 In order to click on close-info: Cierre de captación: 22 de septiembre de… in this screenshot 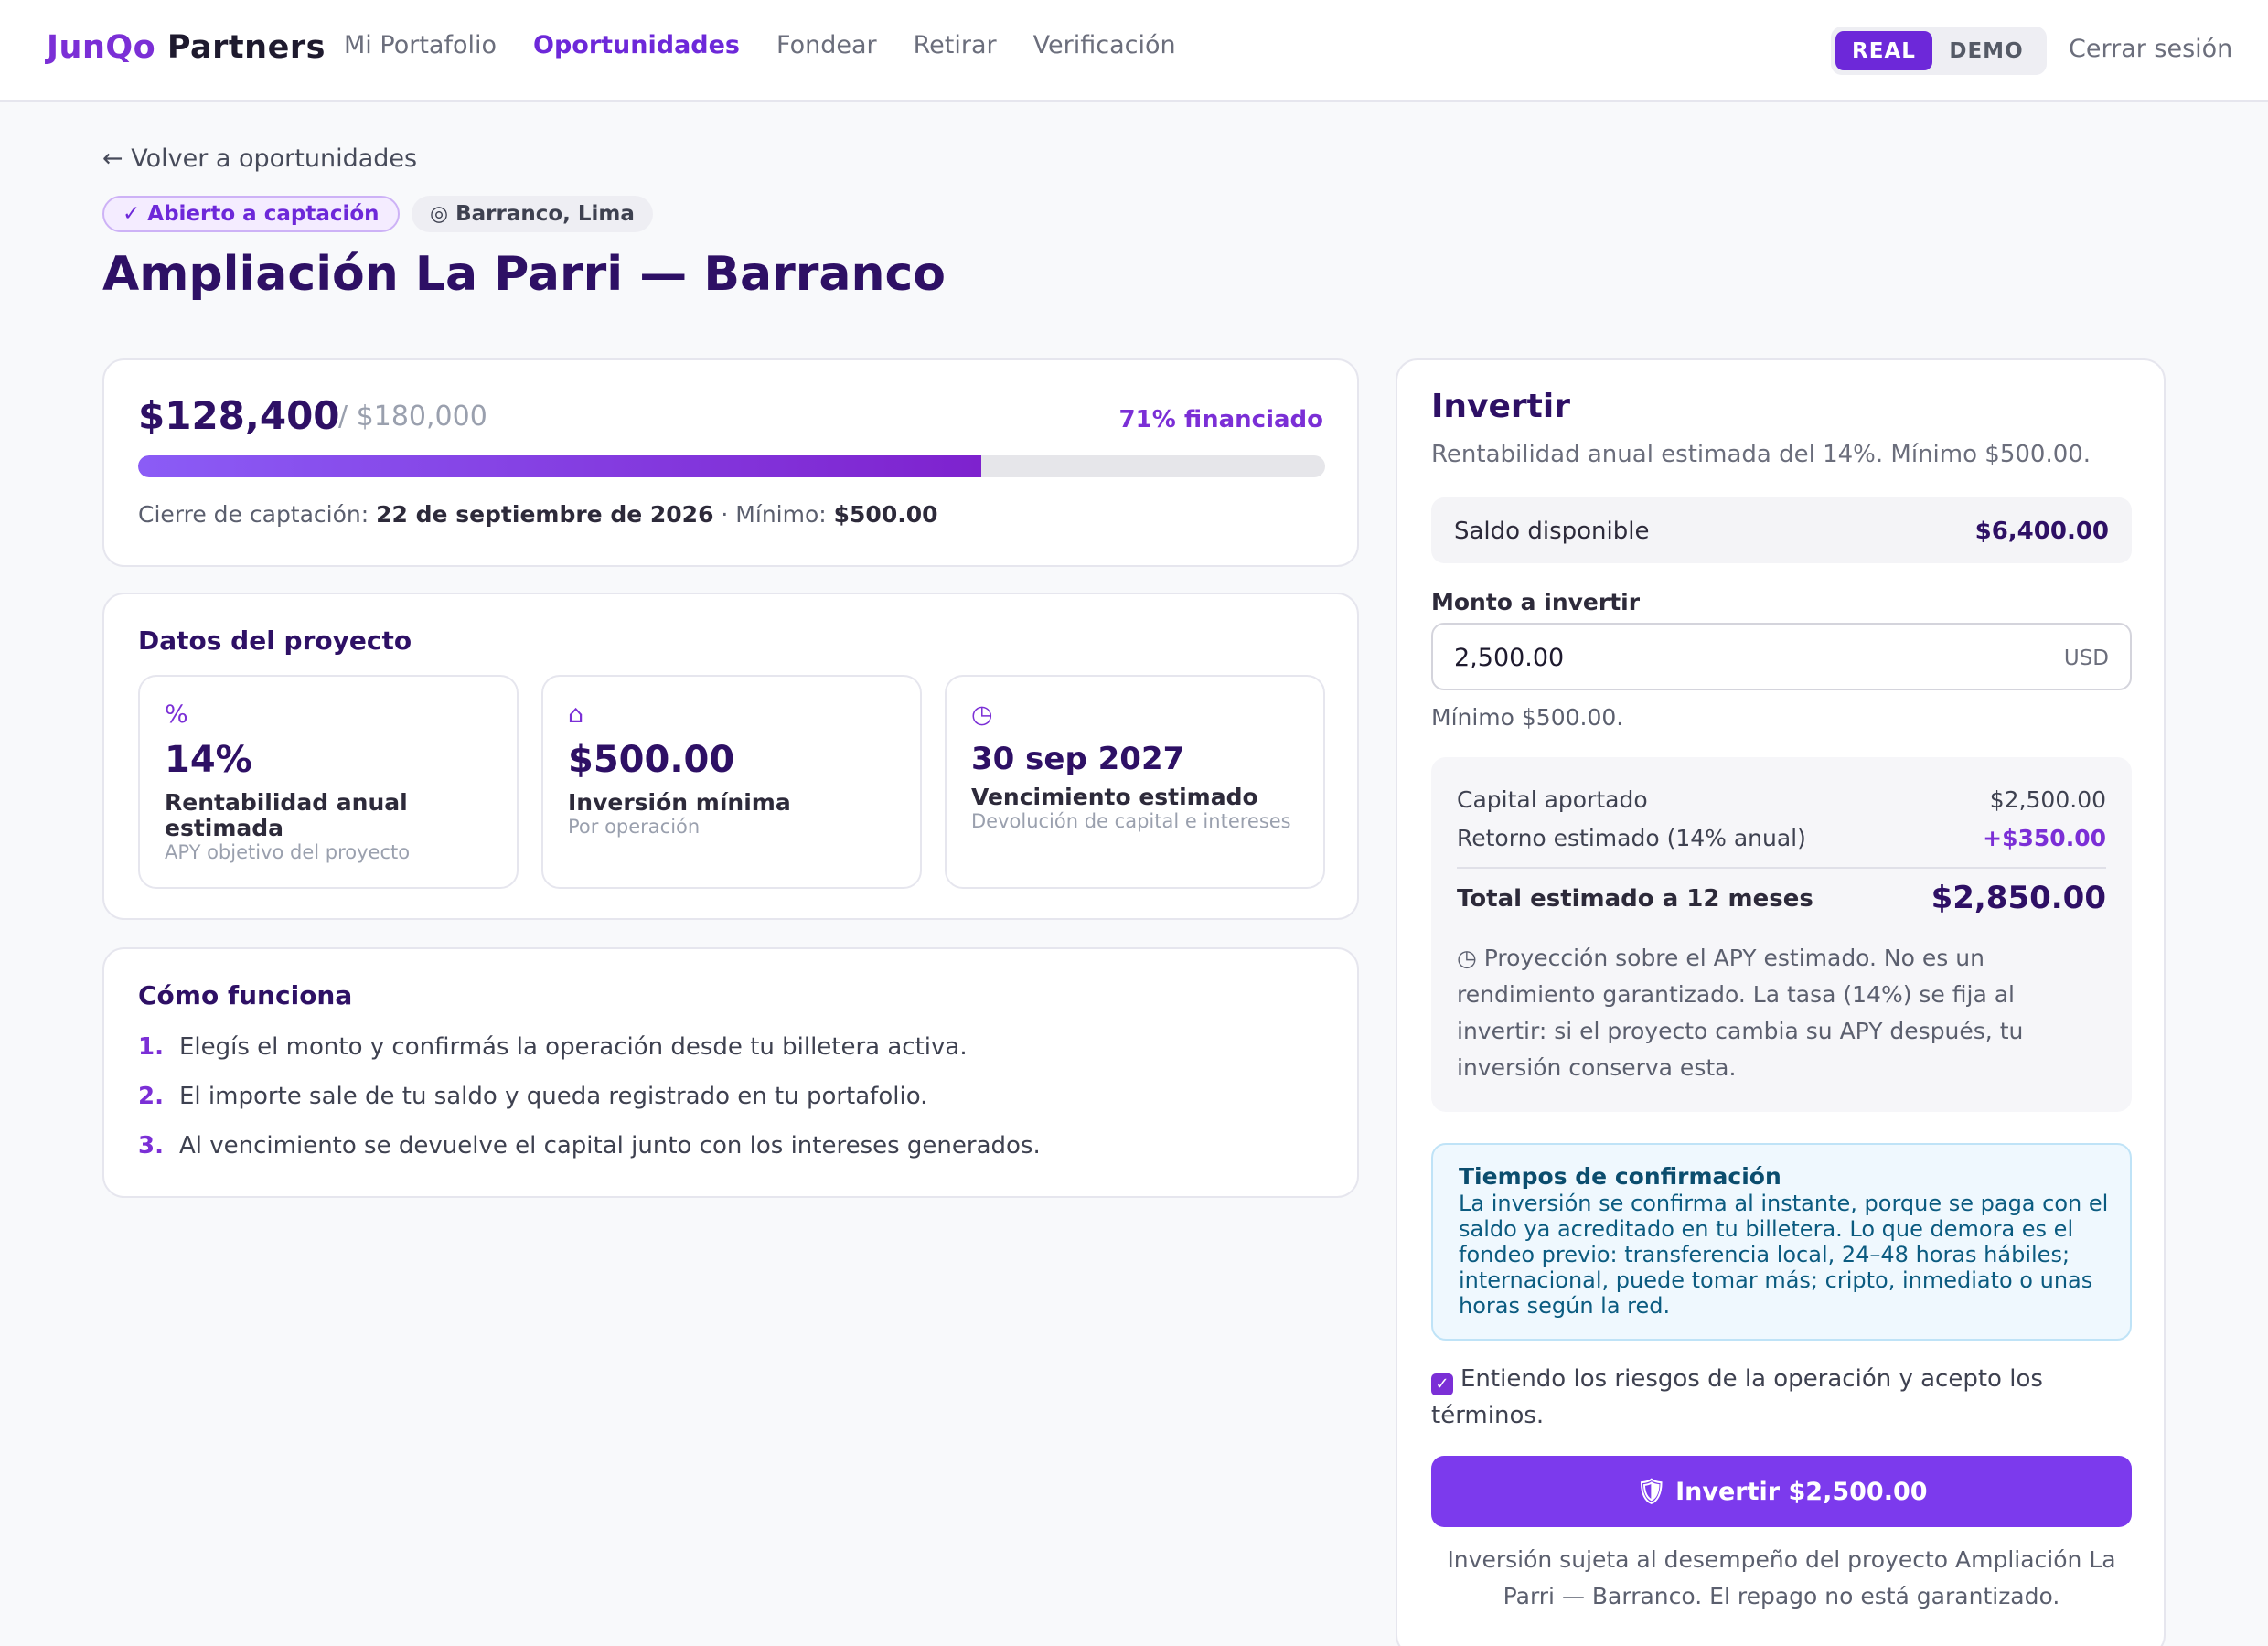, I will do `click(538, 514)`.